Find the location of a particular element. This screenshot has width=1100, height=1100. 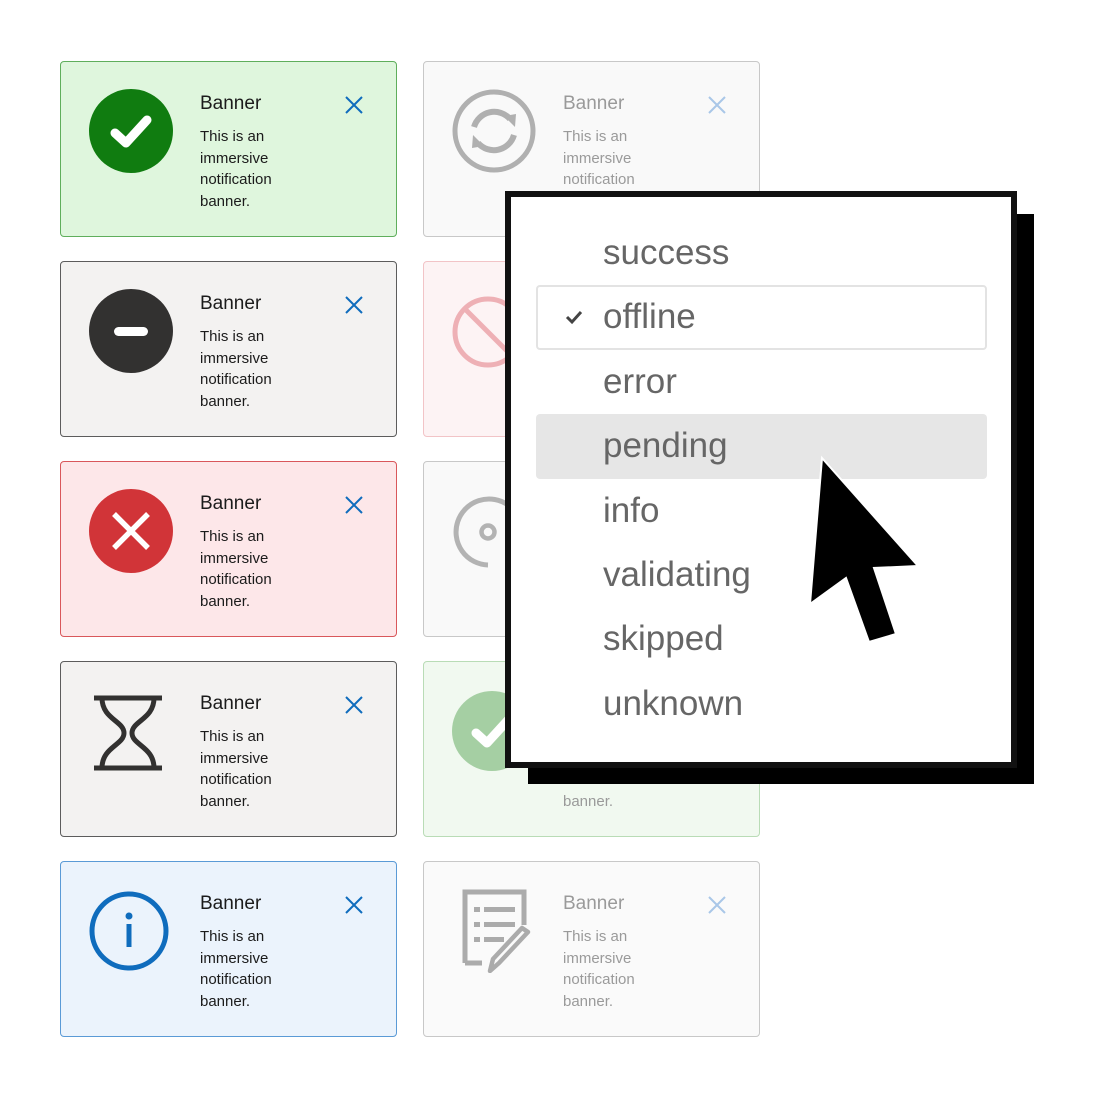

info-circle-icon is located at coordinates (131, 931).